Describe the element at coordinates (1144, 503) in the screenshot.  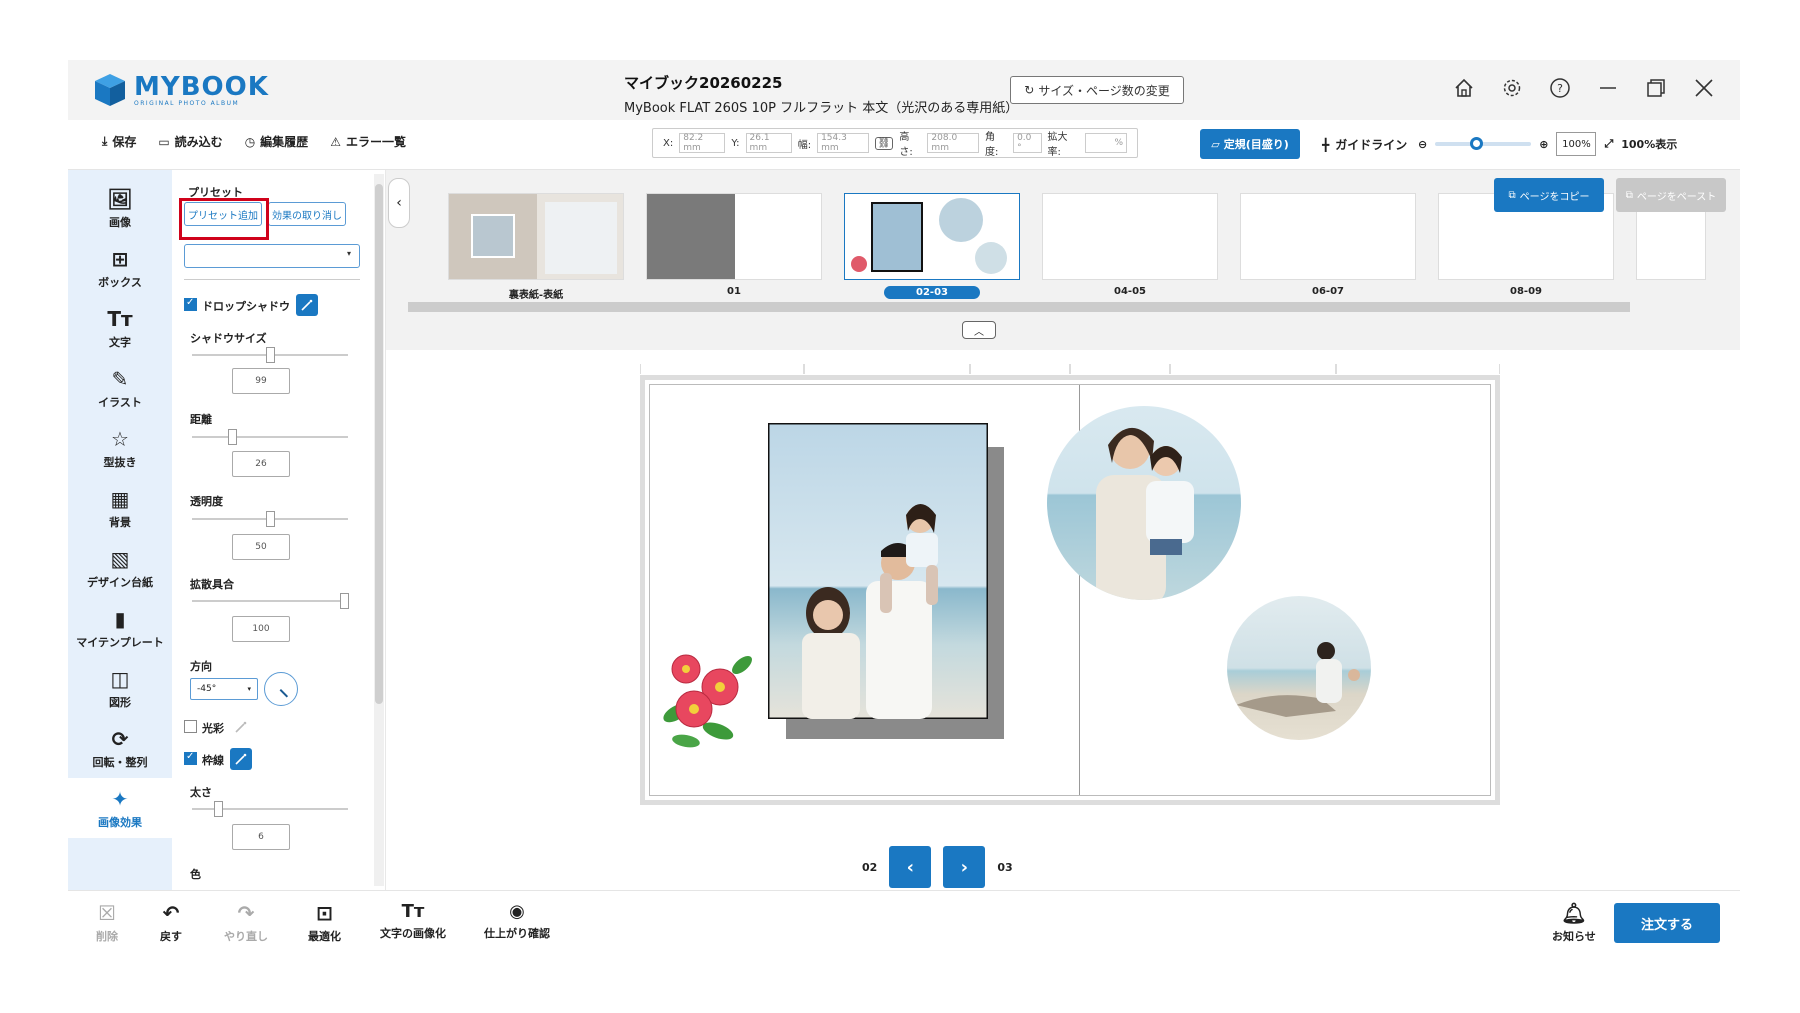
I see `circle-photo-mother-daughter` at that location.